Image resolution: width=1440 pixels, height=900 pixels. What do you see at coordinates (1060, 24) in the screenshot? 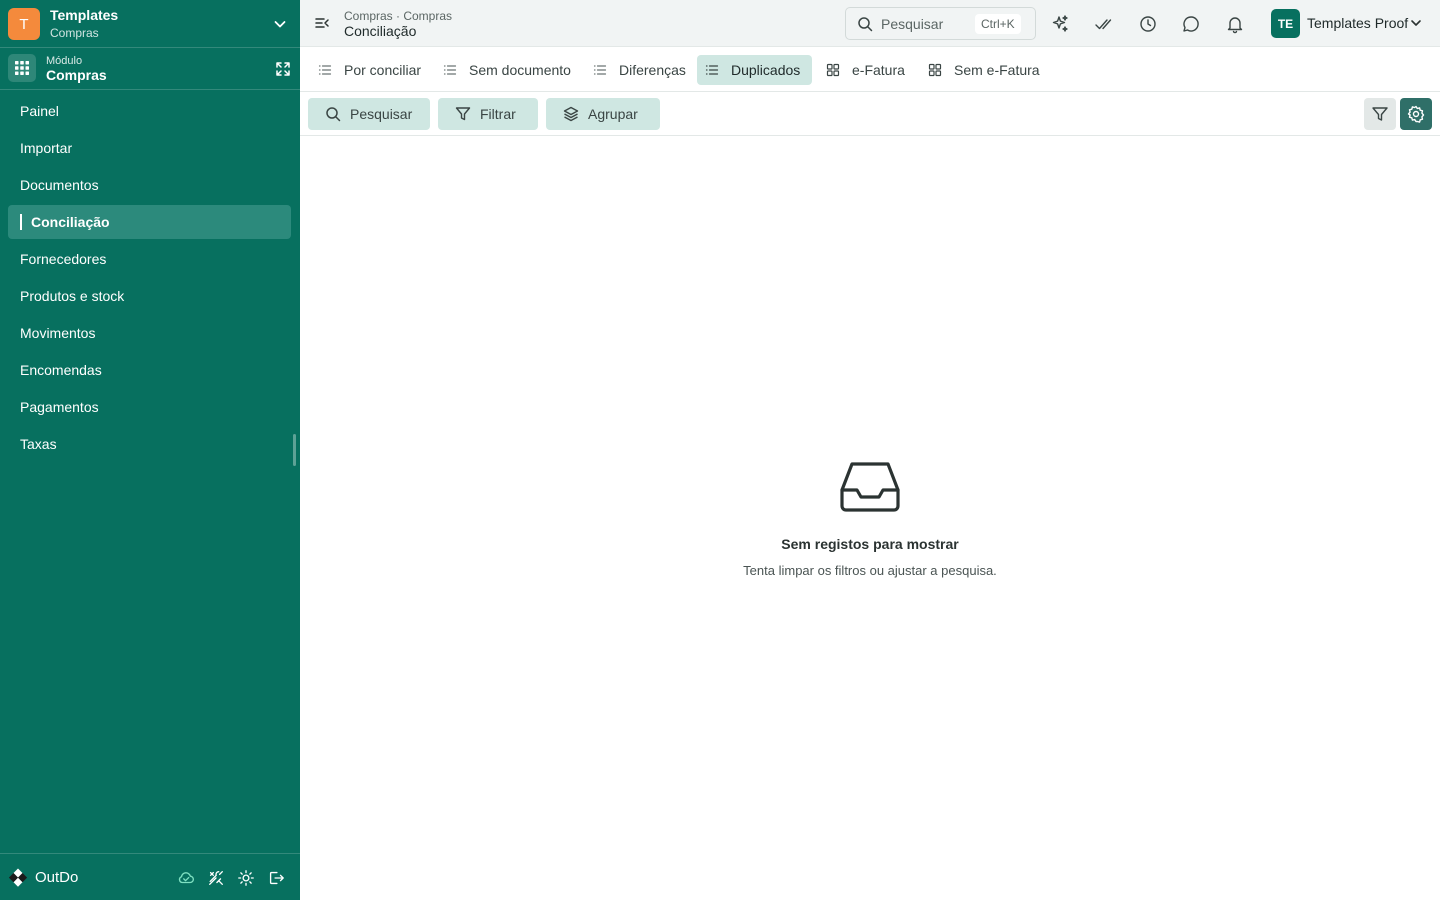
I see `sparkles-icon` at bounding box center [1060, 24].